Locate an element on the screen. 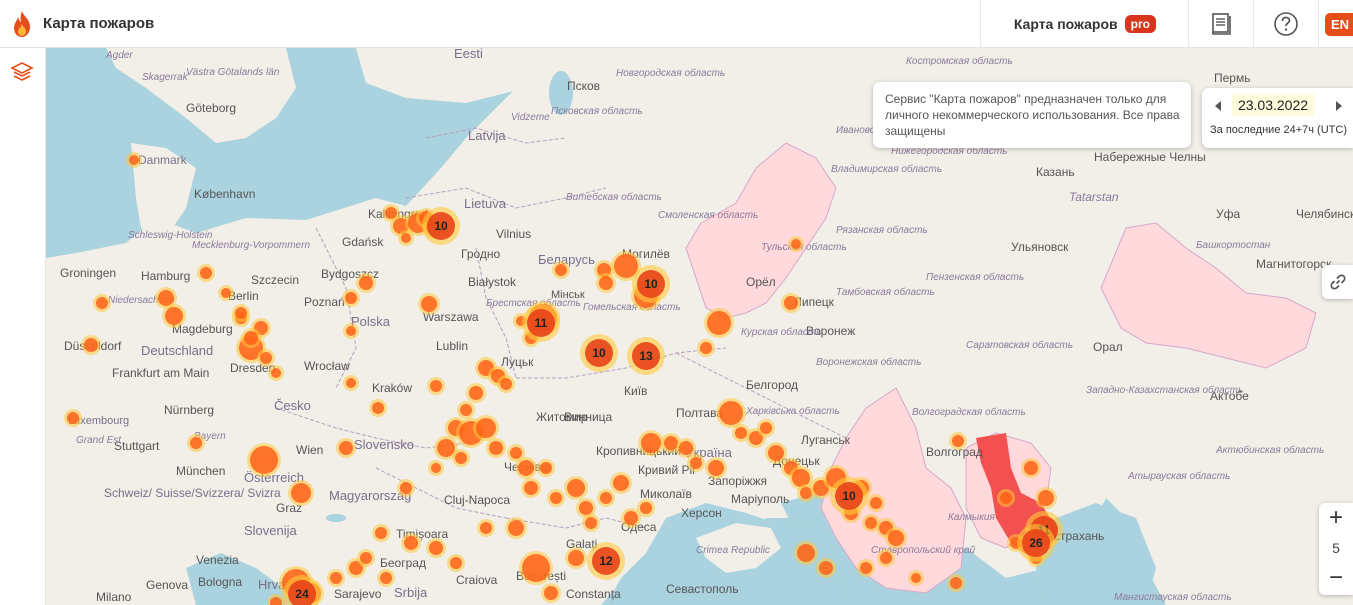  docs-button is located at coordinates (1220, 24).